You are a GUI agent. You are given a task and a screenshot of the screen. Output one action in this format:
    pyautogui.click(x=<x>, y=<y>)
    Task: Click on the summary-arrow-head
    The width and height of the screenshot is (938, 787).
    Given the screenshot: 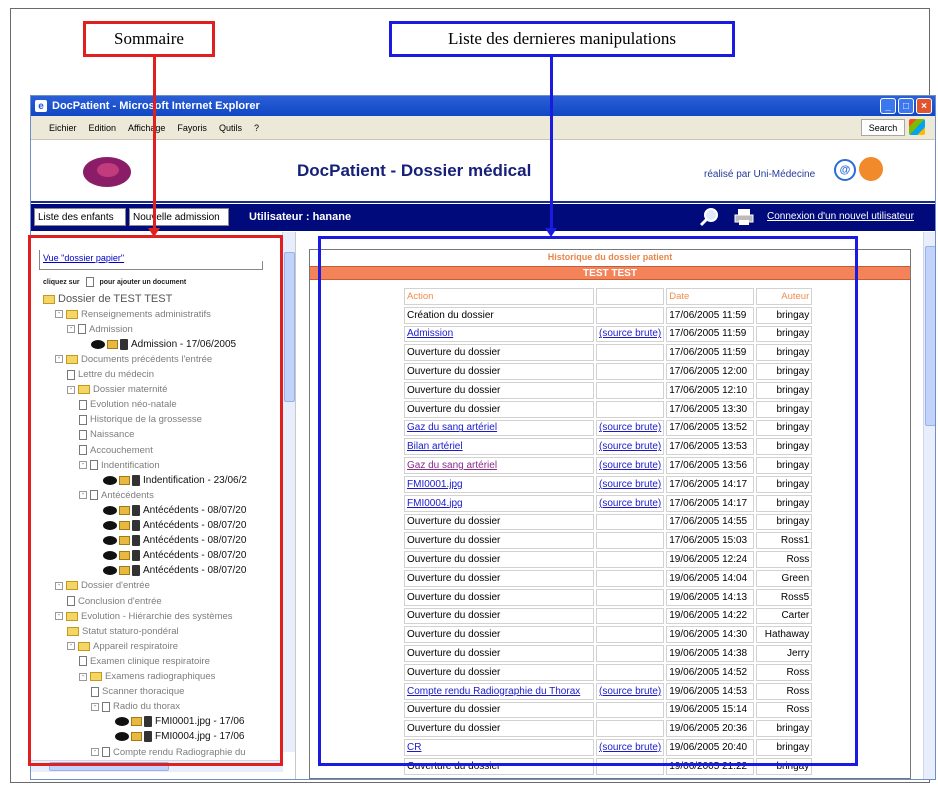 What is the action you would take?
    pyautogui.click(x=154, y=232)
    